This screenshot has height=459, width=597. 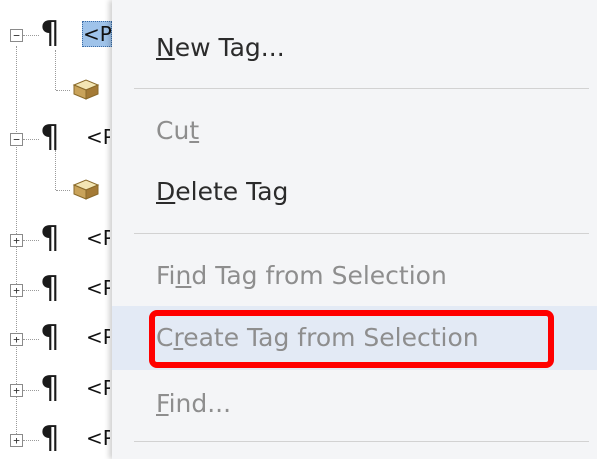 I want to click on menu-item-find-tag-from-selection: Find Tag from Selection, so click(x=354, y=276).